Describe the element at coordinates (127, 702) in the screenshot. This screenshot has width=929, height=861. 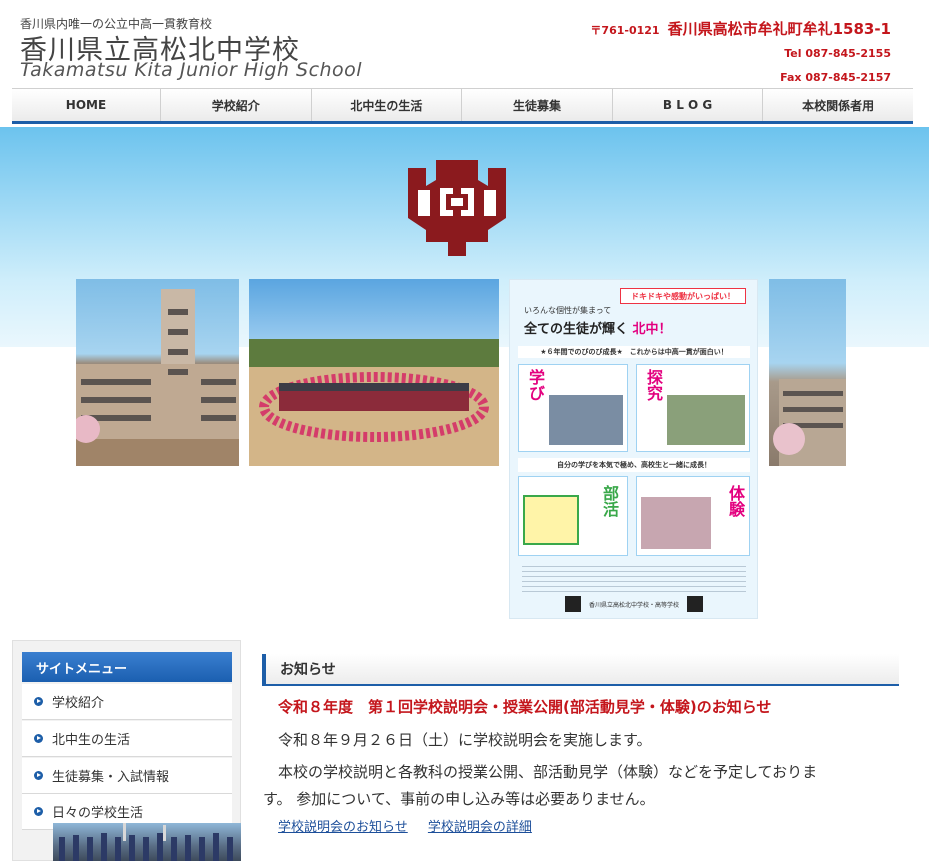
I see `sidebar-item-school-intro: 学校紹介` at that location.